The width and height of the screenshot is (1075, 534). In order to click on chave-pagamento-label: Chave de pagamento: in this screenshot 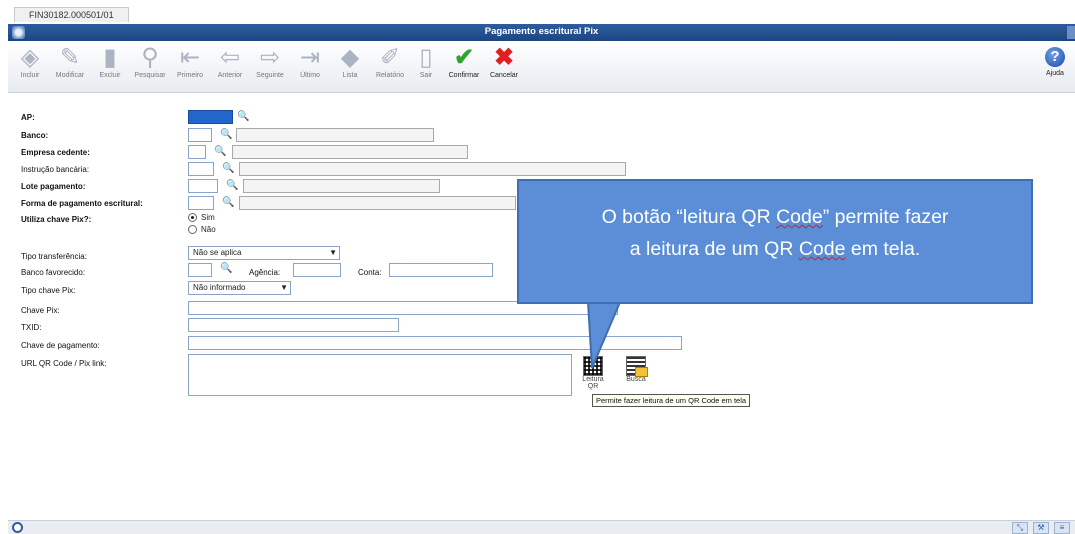, I will do `click(60, 345)`.